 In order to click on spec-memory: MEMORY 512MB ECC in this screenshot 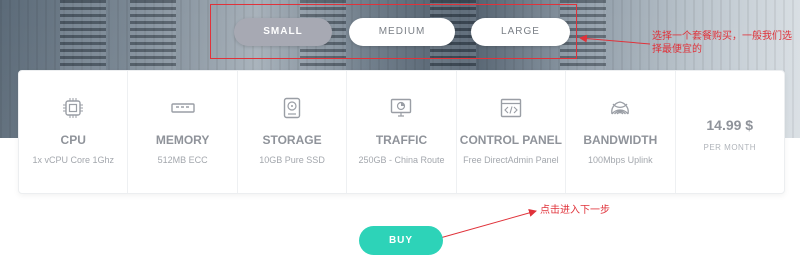, I will do `click(183, 132)`.